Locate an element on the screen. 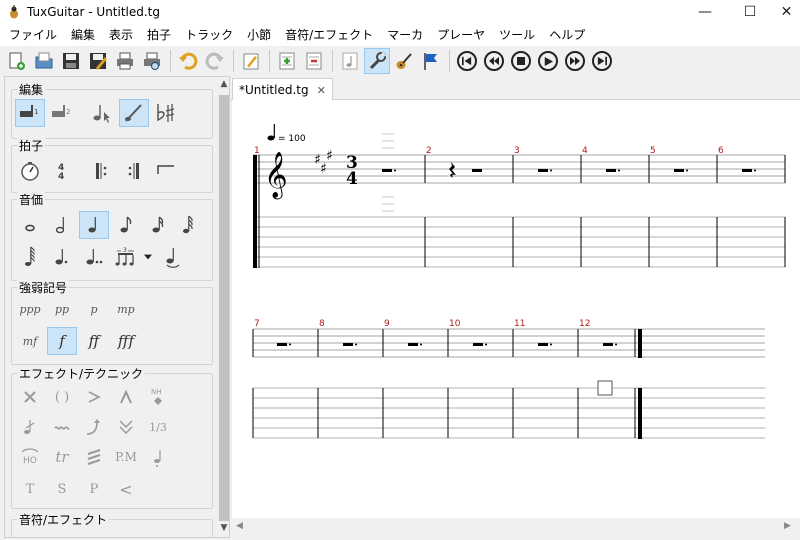 The image size is (800, 540). dynamic-p-button: p is located at coordinates (94, 309).